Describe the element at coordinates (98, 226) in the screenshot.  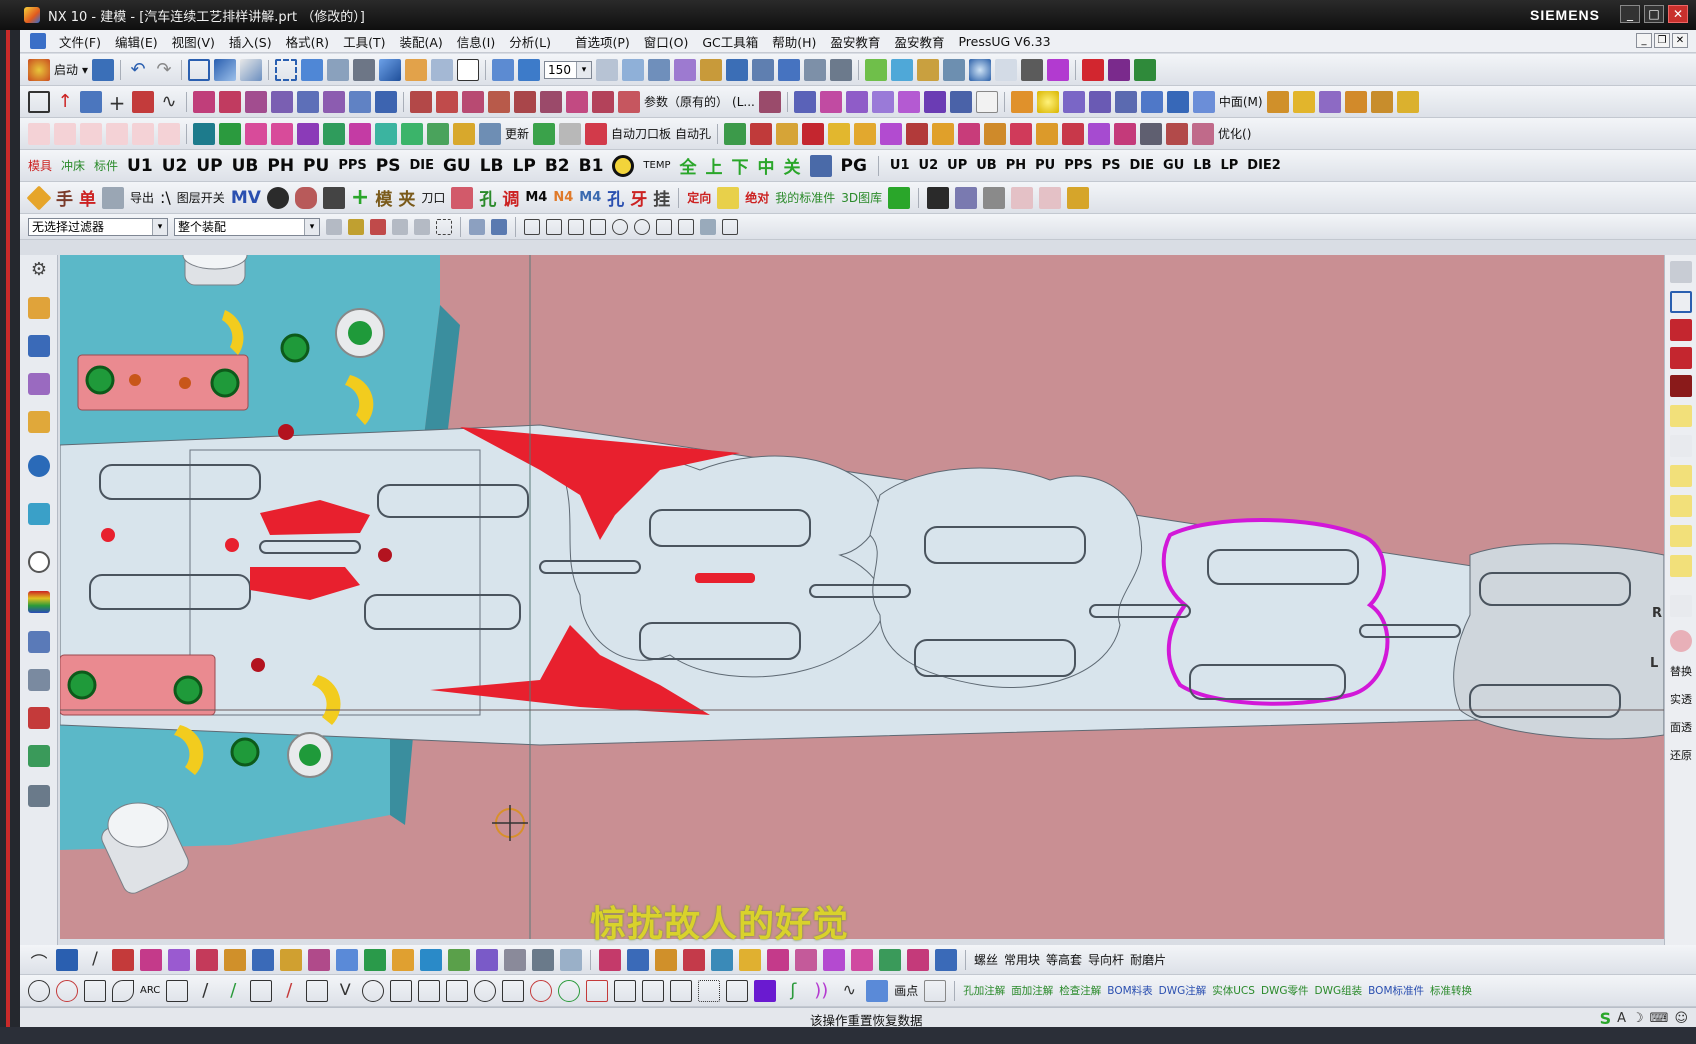
I see `filter-combo: 无选择过滤器 ▾` at that location.